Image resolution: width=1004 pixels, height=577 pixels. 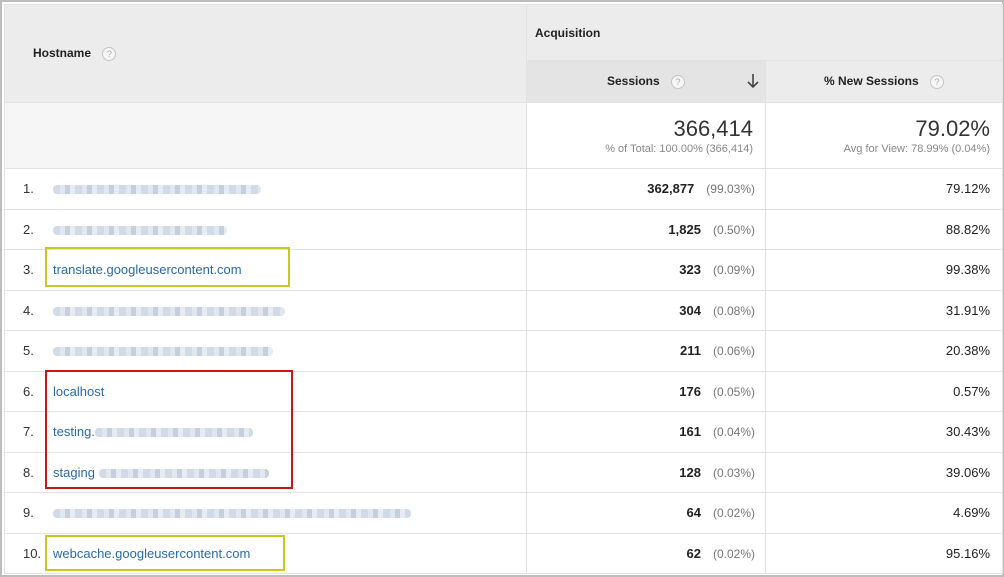 I want to click on sessions-value: 362,877, so click(x=671, y=189).